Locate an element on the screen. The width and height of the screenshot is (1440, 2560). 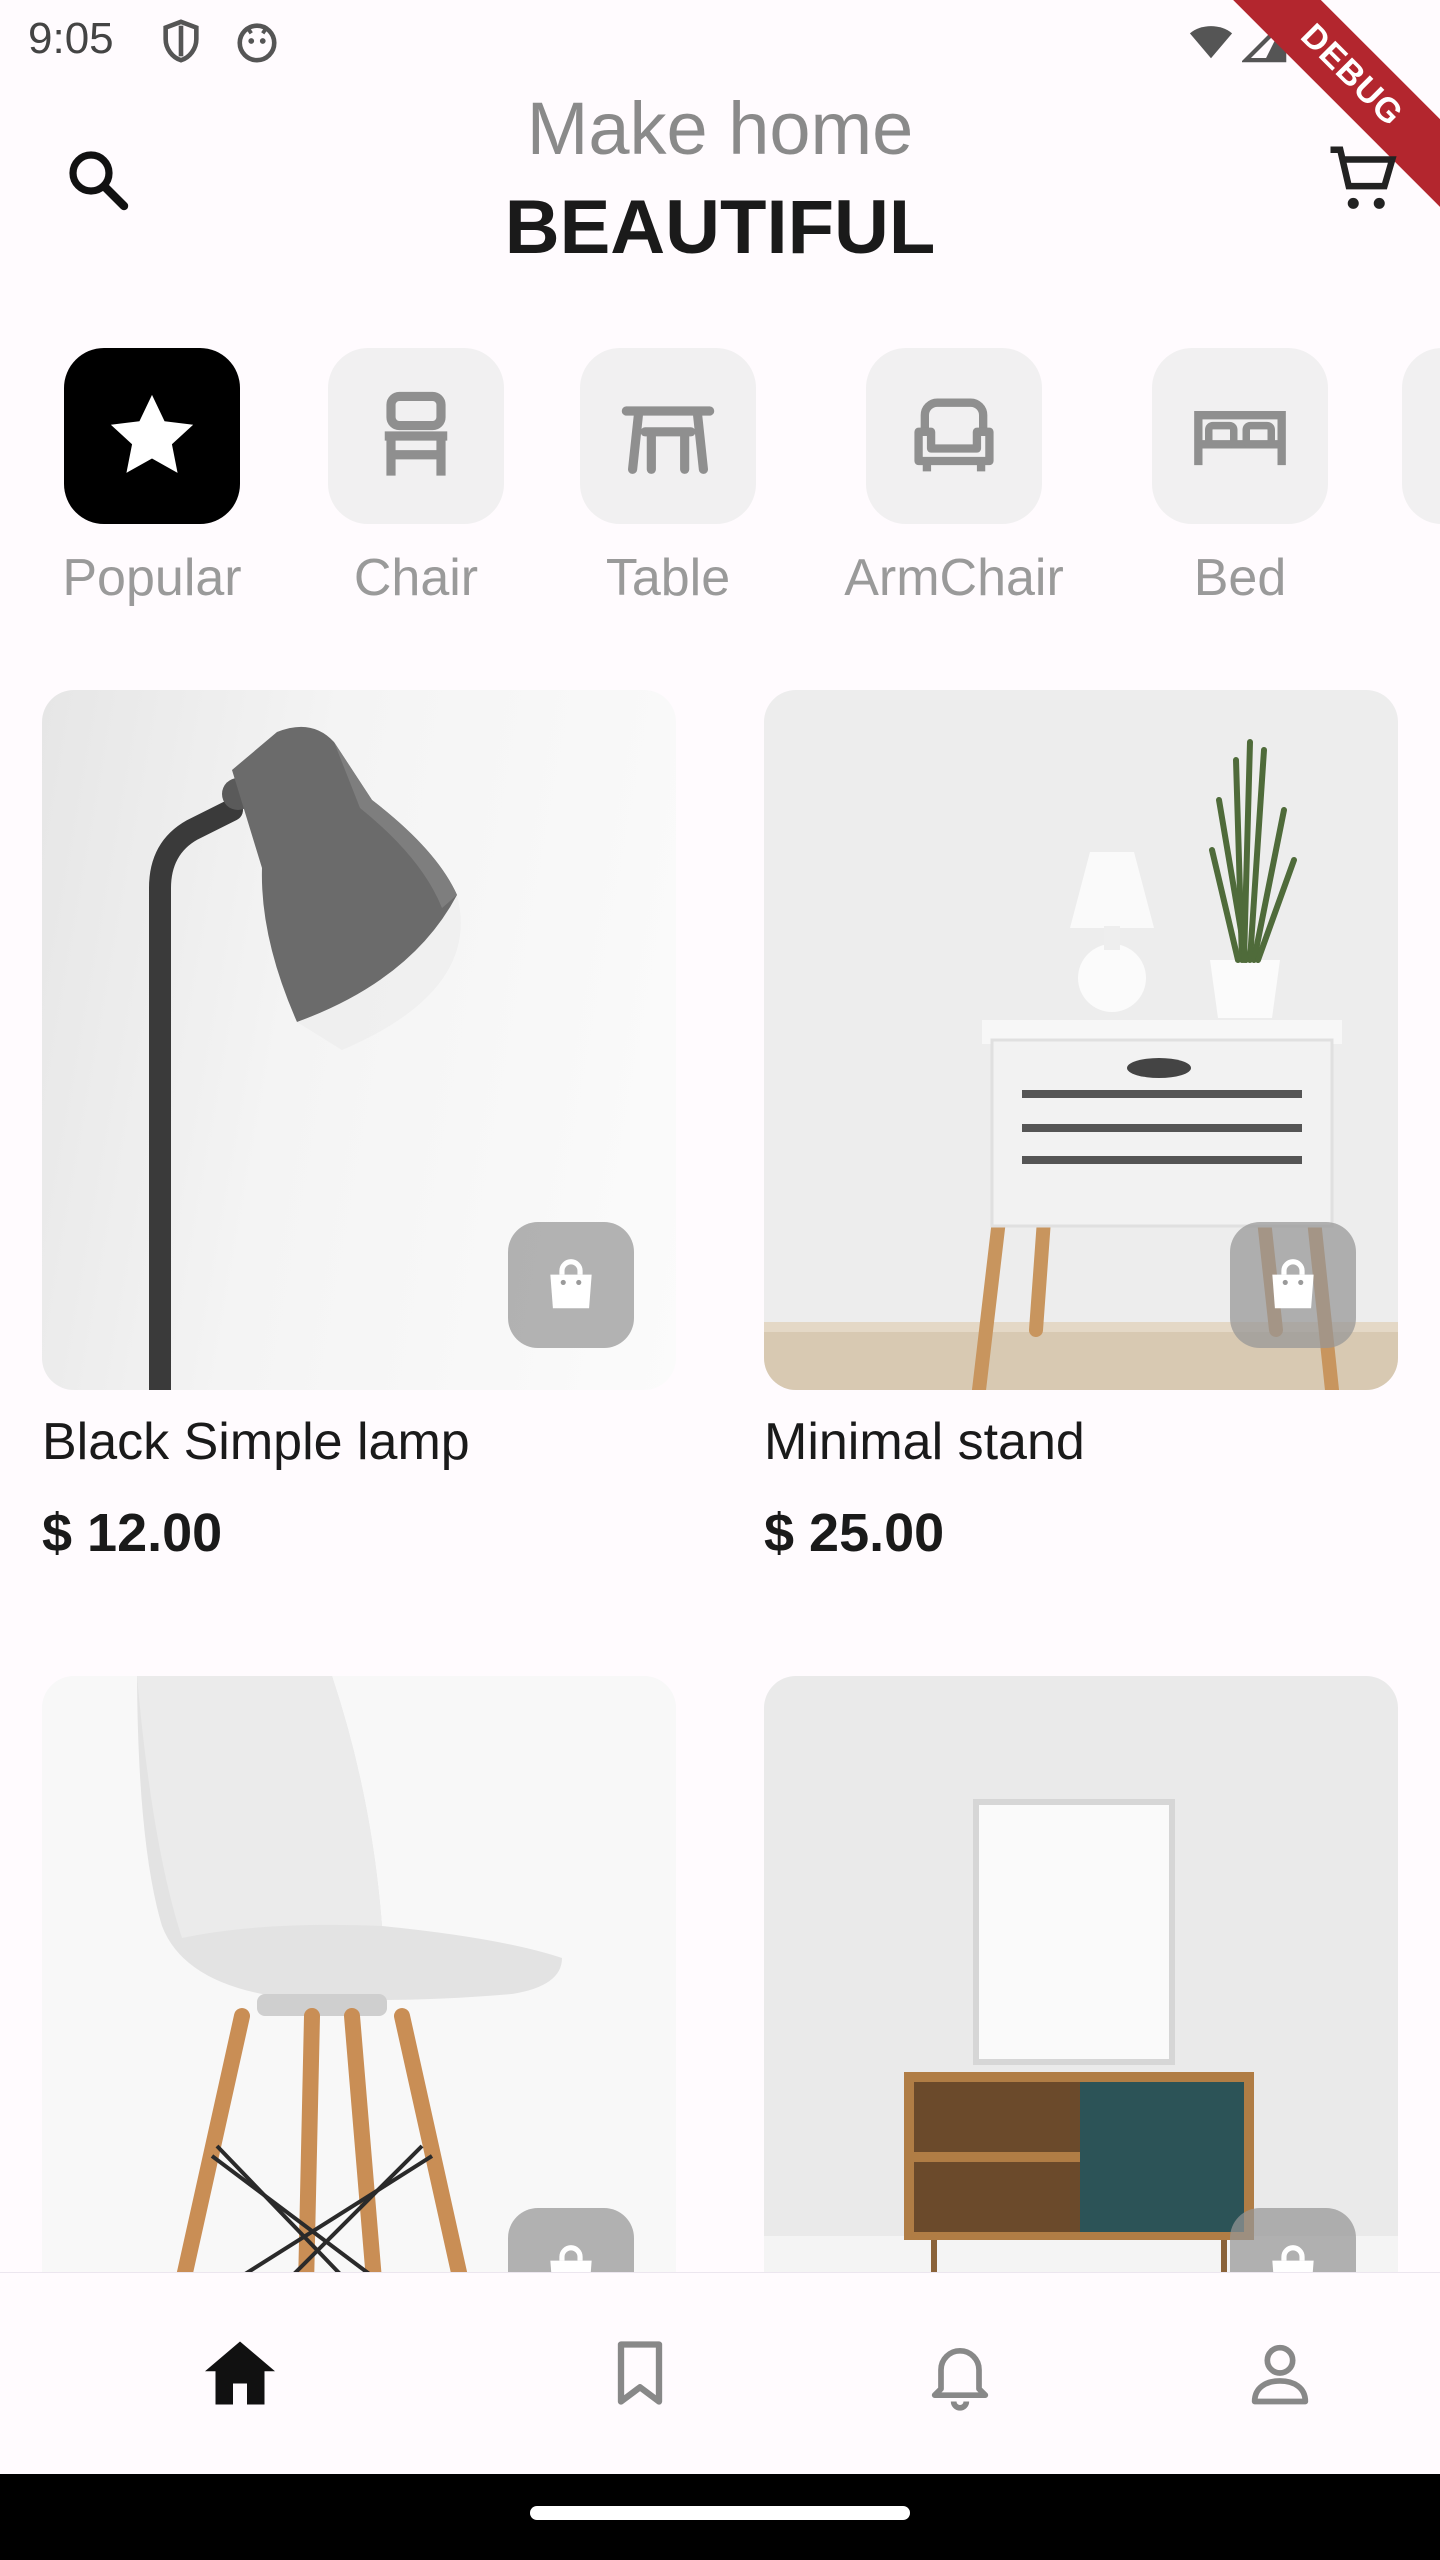
profile-icon is located at coordinates (1280, 2374).